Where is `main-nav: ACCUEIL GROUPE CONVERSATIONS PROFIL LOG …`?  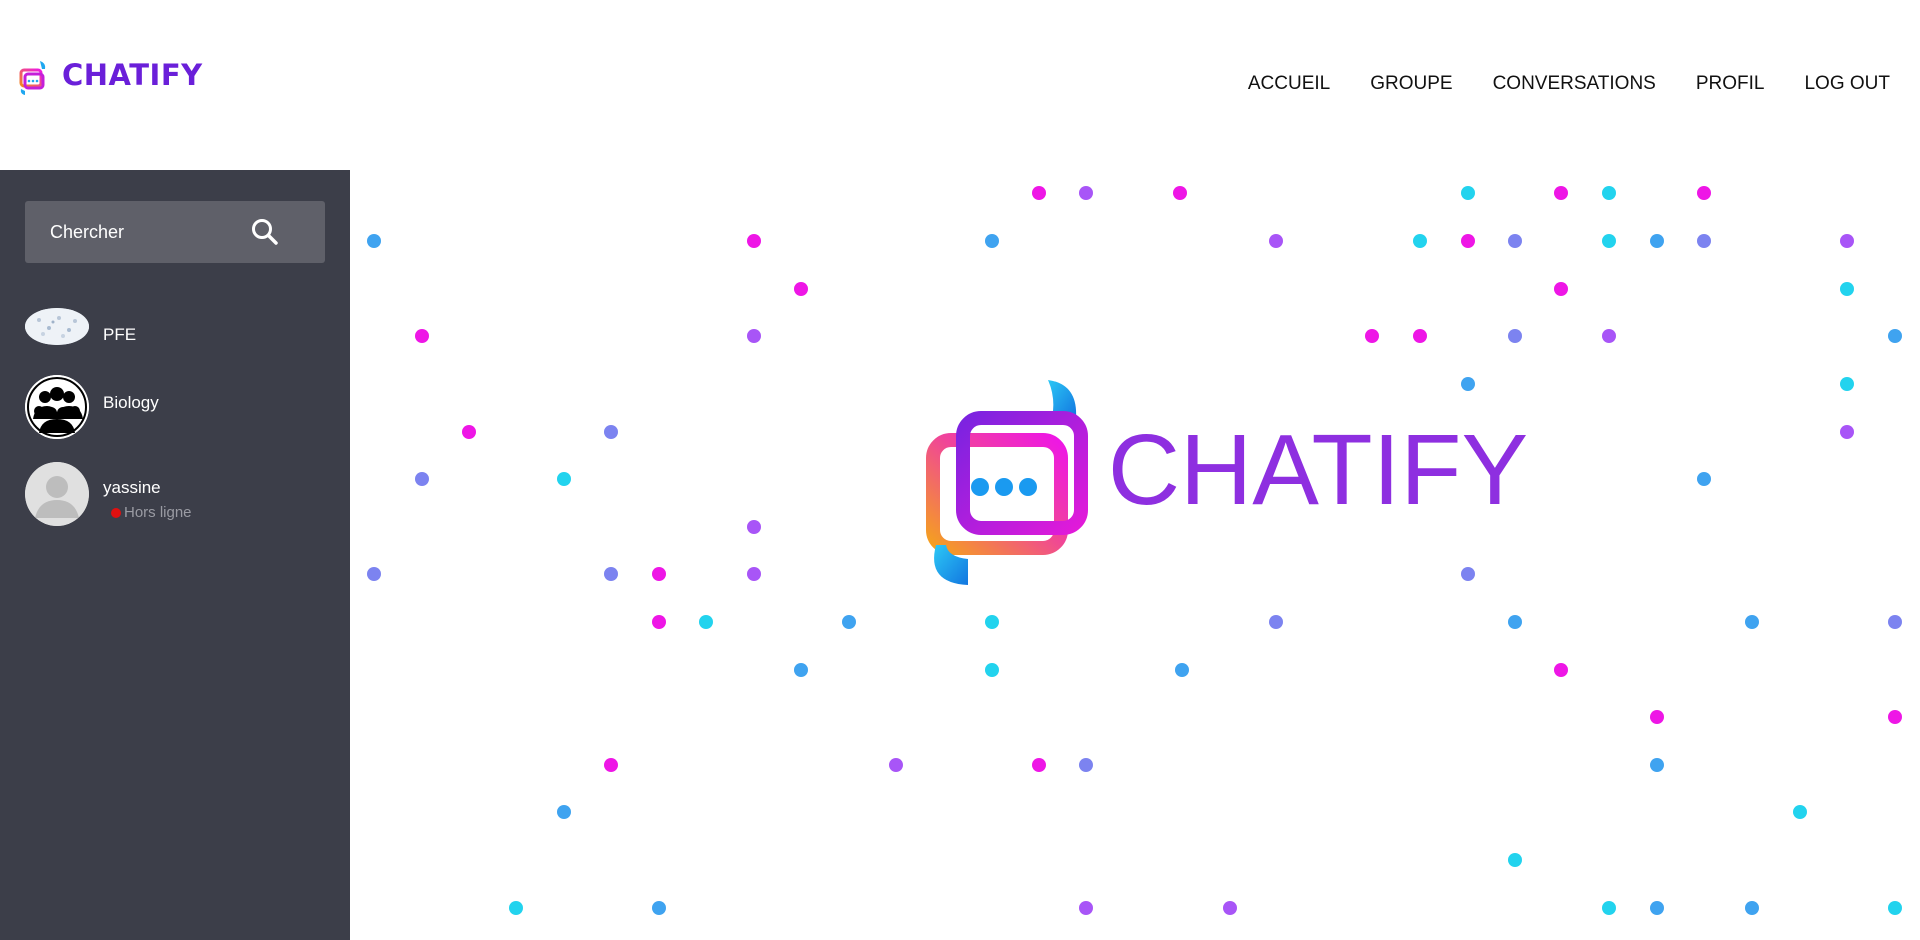 main-nav: ACCUEIL GROUPE CONVERSATIONS PROFIL LOG … is located at coordinates (1549, 84).